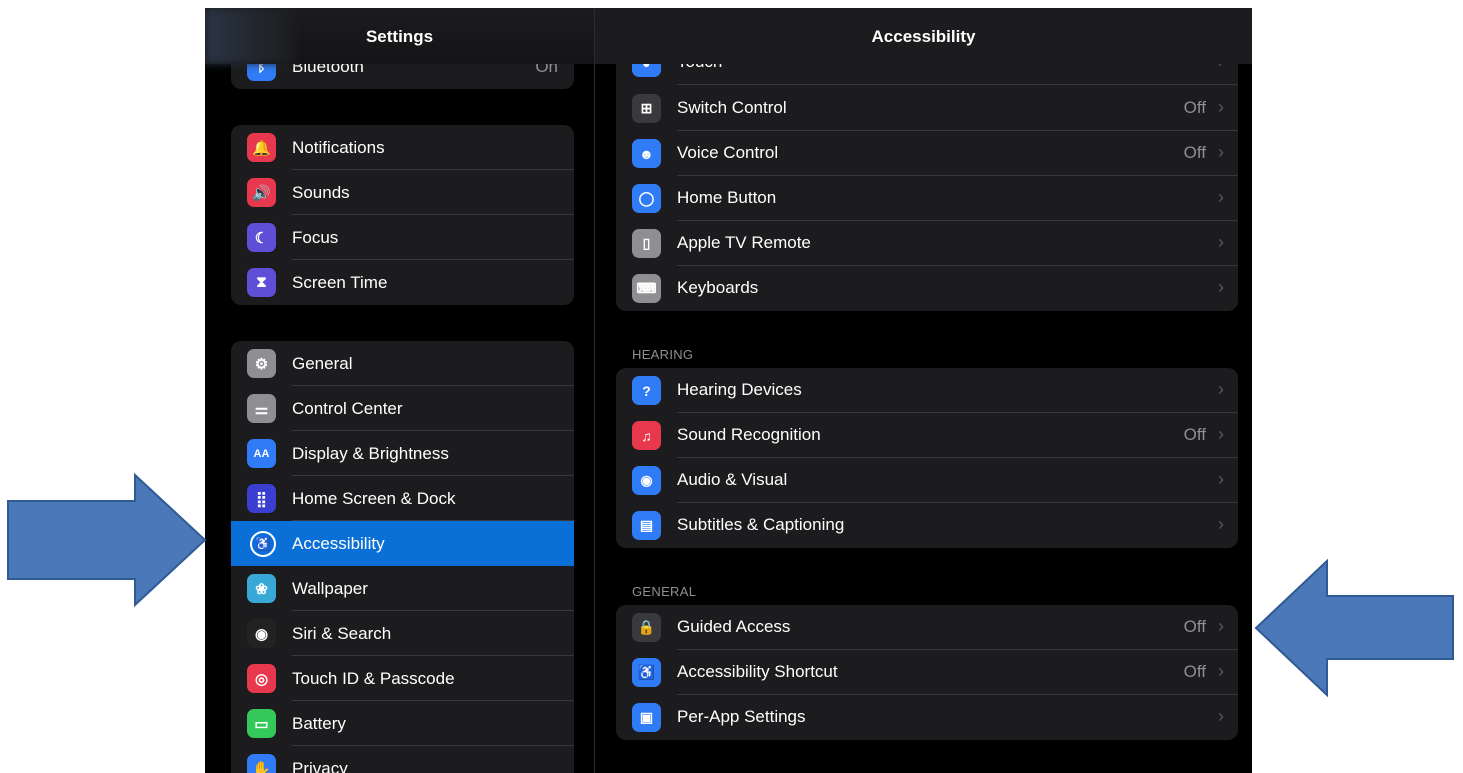 The width and height of the screenshot is (1463, 773). Describe the element at coordinates (321, 192) in the screenshot. I see `sidebar-item-label: Sounds` at that location.